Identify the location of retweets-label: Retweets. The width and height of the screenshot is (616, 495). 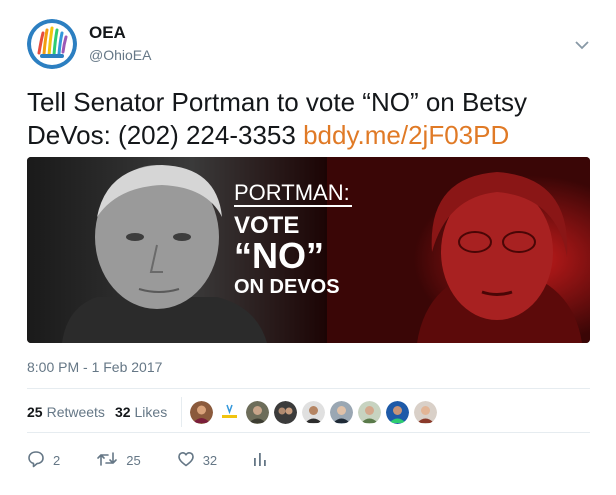
(75, 412).